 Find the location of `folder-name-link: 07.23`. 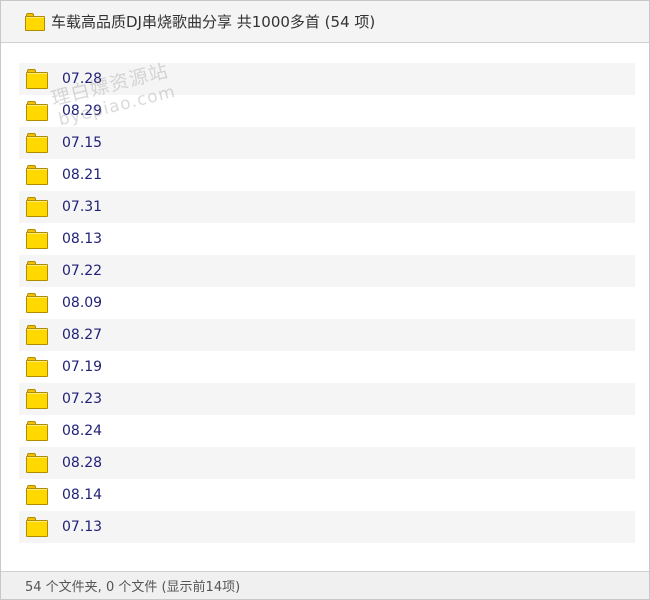

folder-name-link: 07.23 is located at coordinates (82, 399).